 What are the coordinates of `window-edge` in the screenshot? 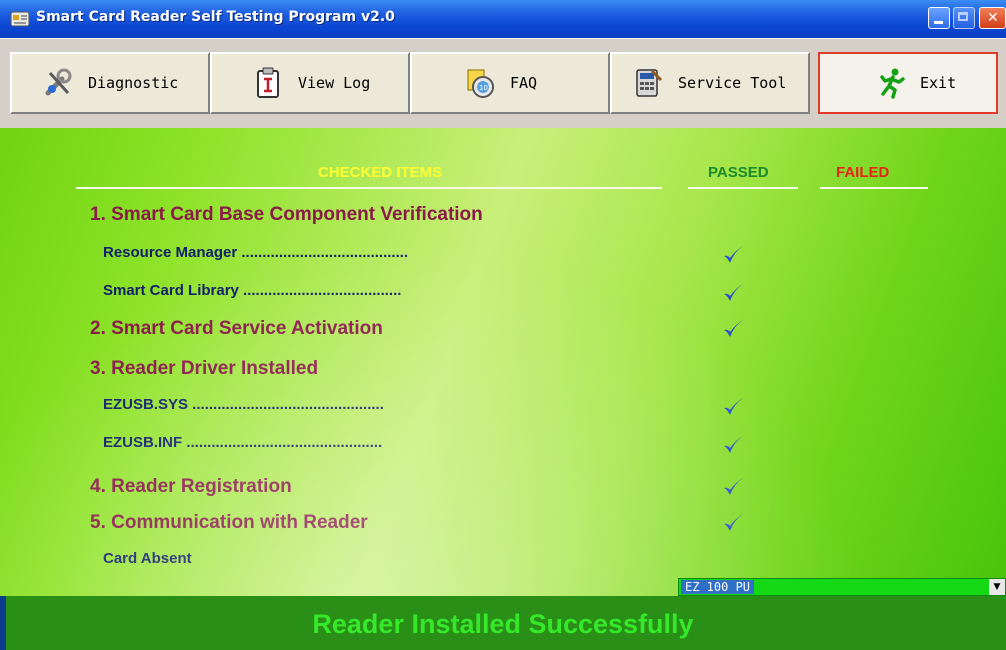 It's located at (3, 623).